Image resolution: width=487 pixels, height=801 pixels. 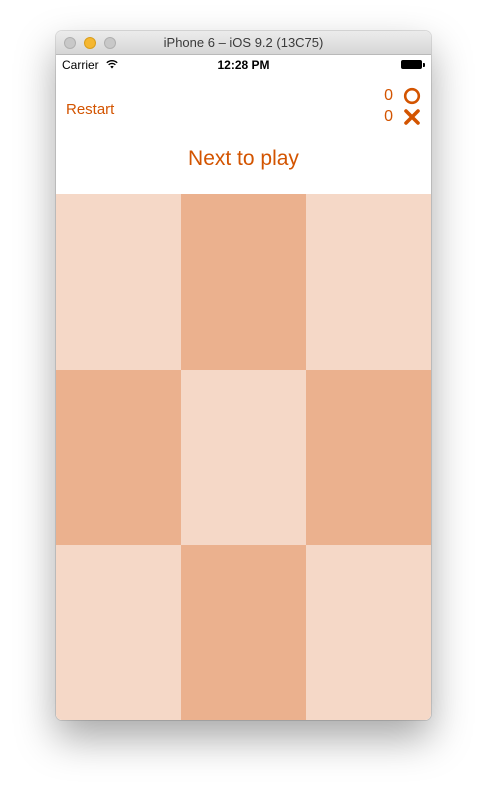 What do you see at coordinates (90, 109) in the screenshot?
I see `restart-button: Restart` at bounding box center [90, 109].